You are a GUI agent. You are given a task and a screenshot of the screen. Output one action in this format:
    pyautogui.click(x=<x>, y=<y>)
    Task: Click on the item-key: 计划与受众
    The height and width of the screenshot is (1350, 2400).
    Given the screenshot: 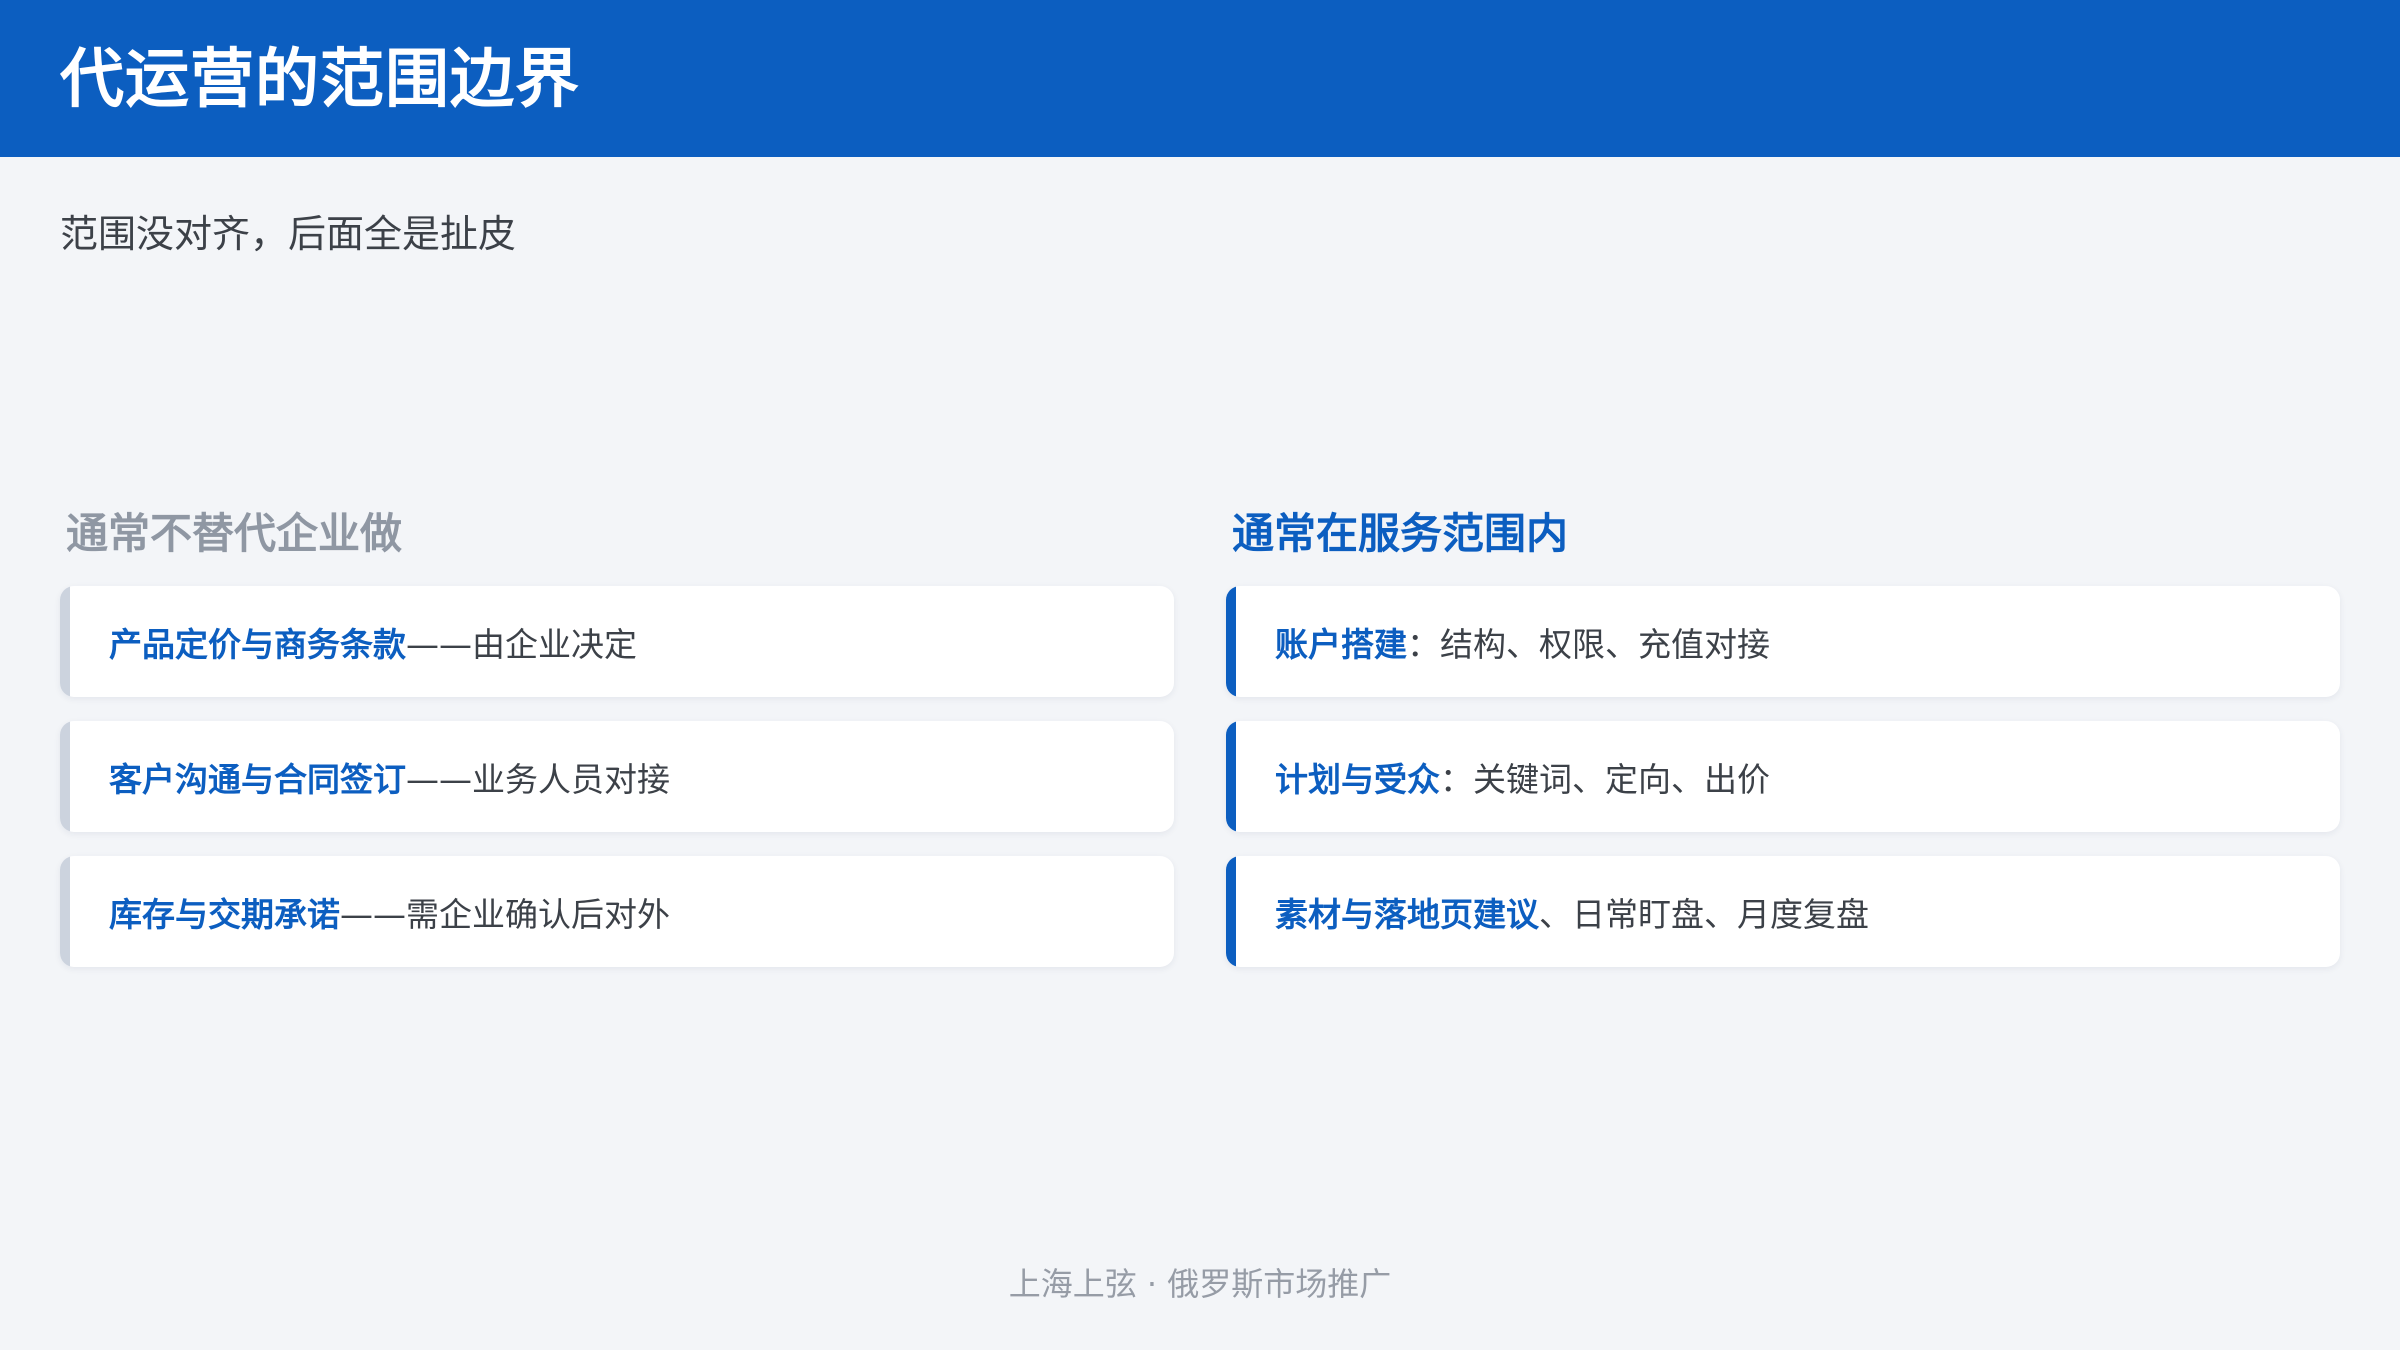 What is the action you would take?
    pyautogui.click(x=1357, y=779)
    